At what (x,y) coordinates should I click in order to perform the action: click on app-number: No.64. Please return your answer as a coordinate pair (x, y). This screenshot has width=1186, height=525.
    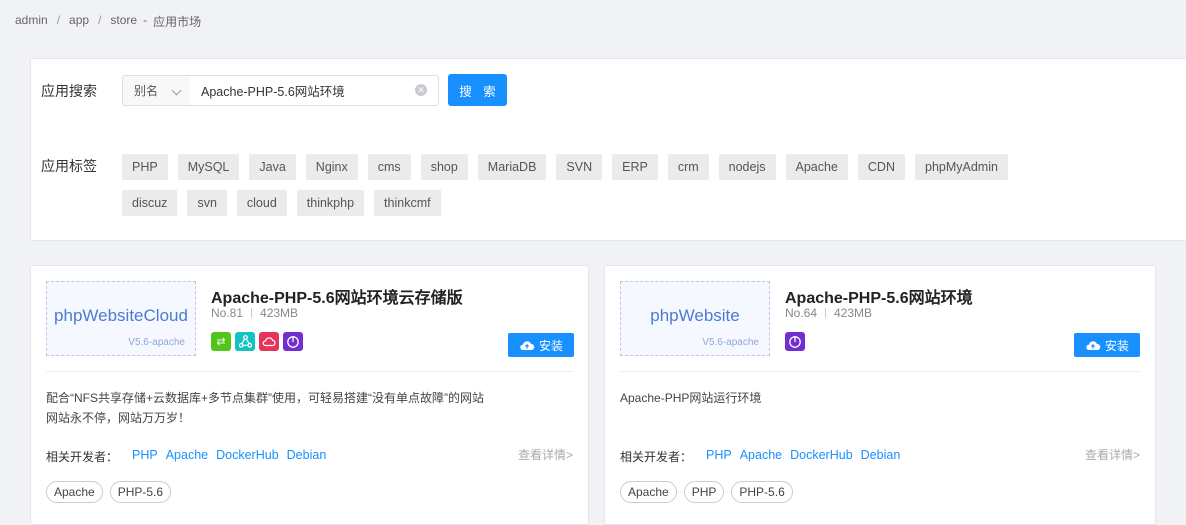
    Looking at the image, I should click on (801, 313).